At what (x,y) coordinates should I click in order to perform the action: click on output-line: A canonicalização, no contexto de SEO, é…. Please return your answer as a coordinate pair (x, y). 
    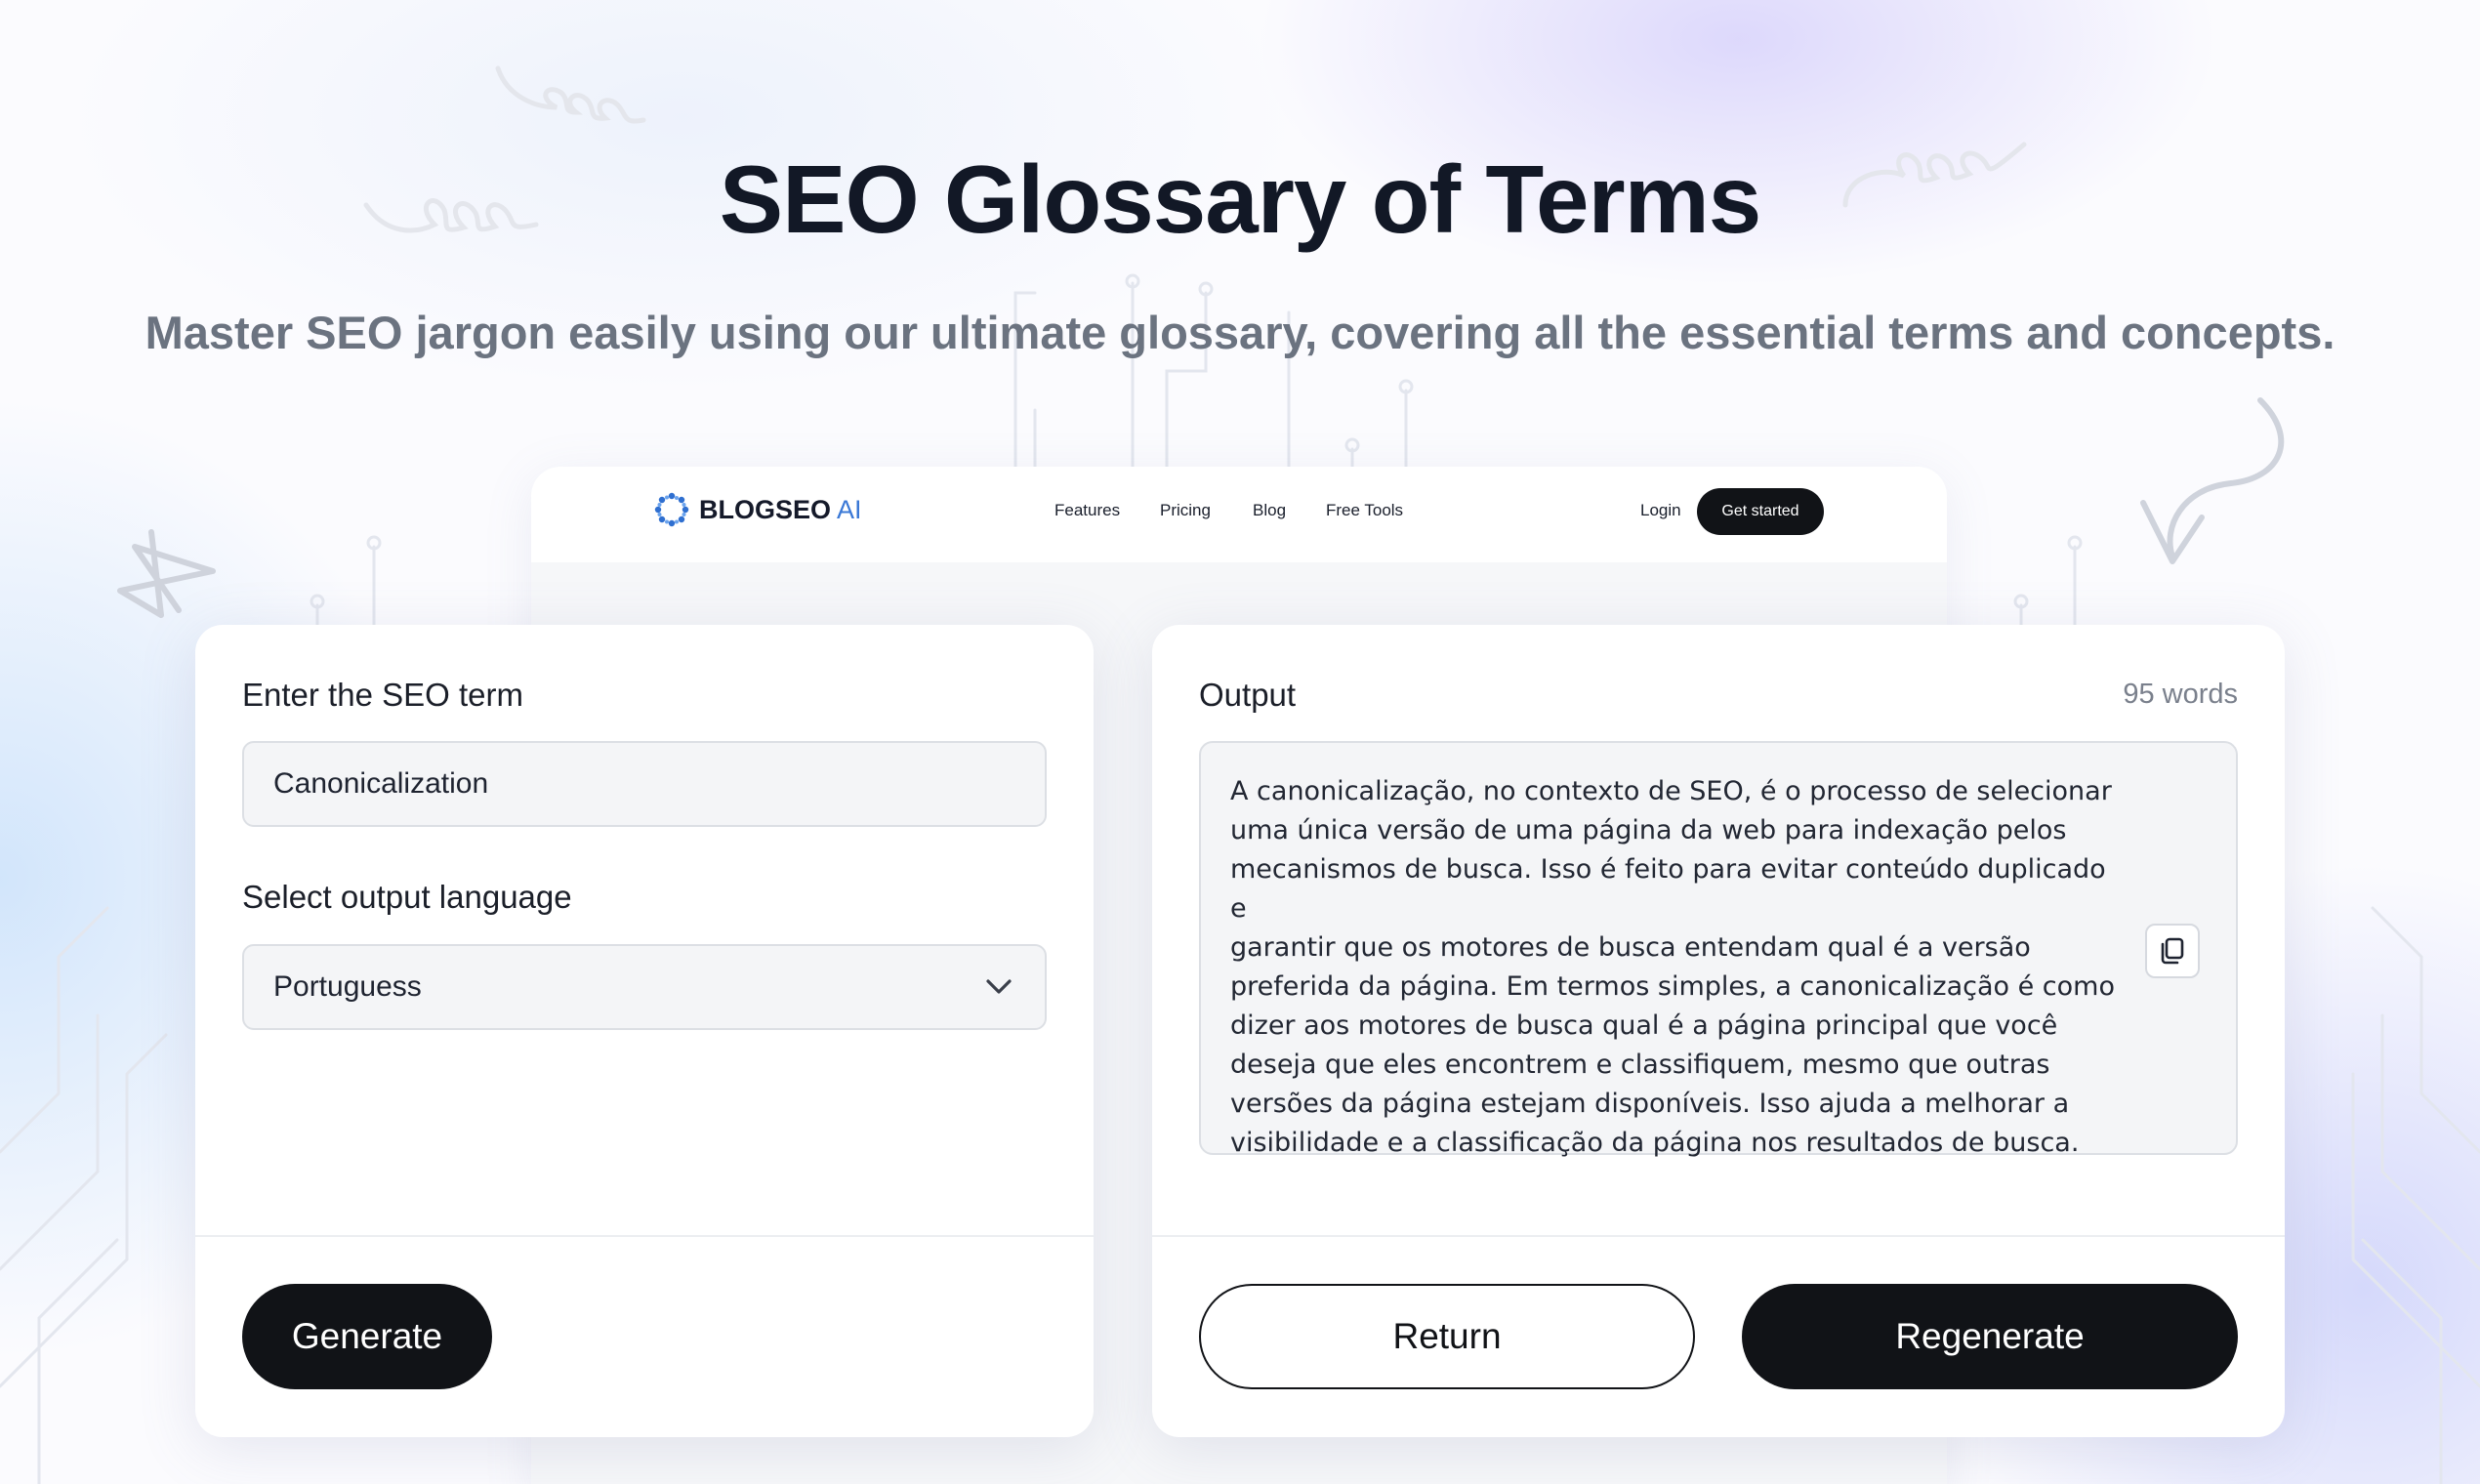
    Looking at the image, I should click on (1671, 791).